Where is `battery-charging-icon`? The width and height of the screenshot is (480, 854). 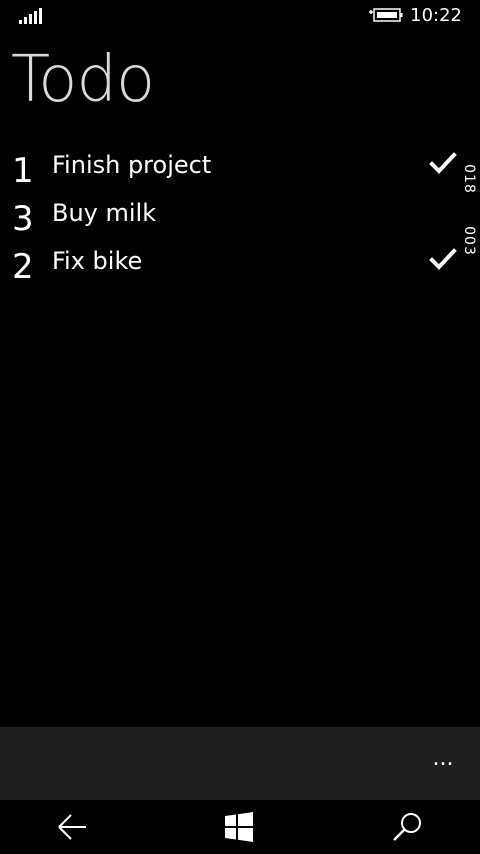 battery-charging-icon is located at coordinates (386, 15).